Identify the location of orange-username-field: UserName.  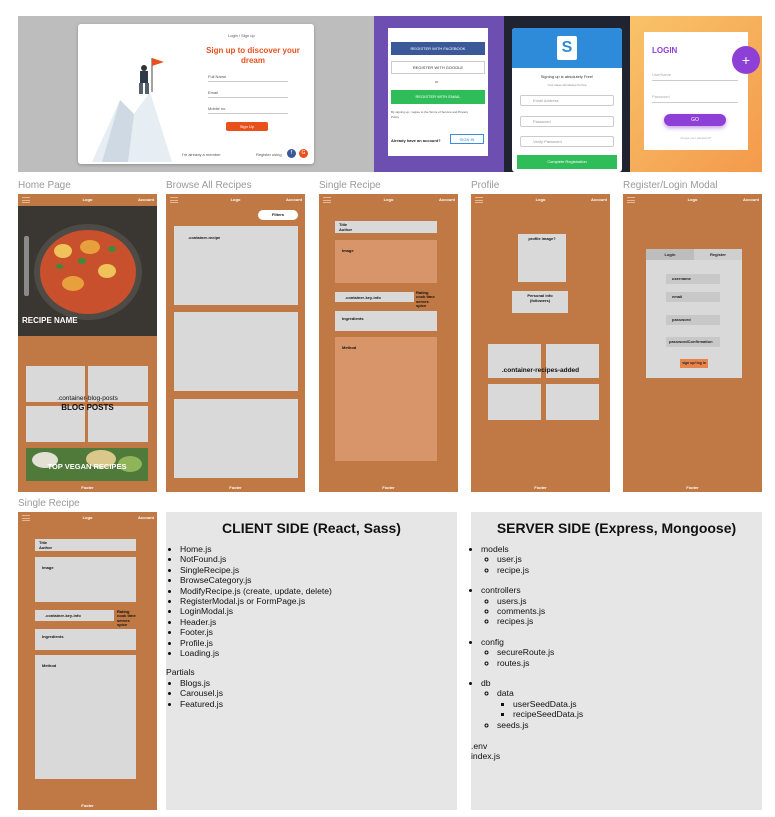
(661, 74).